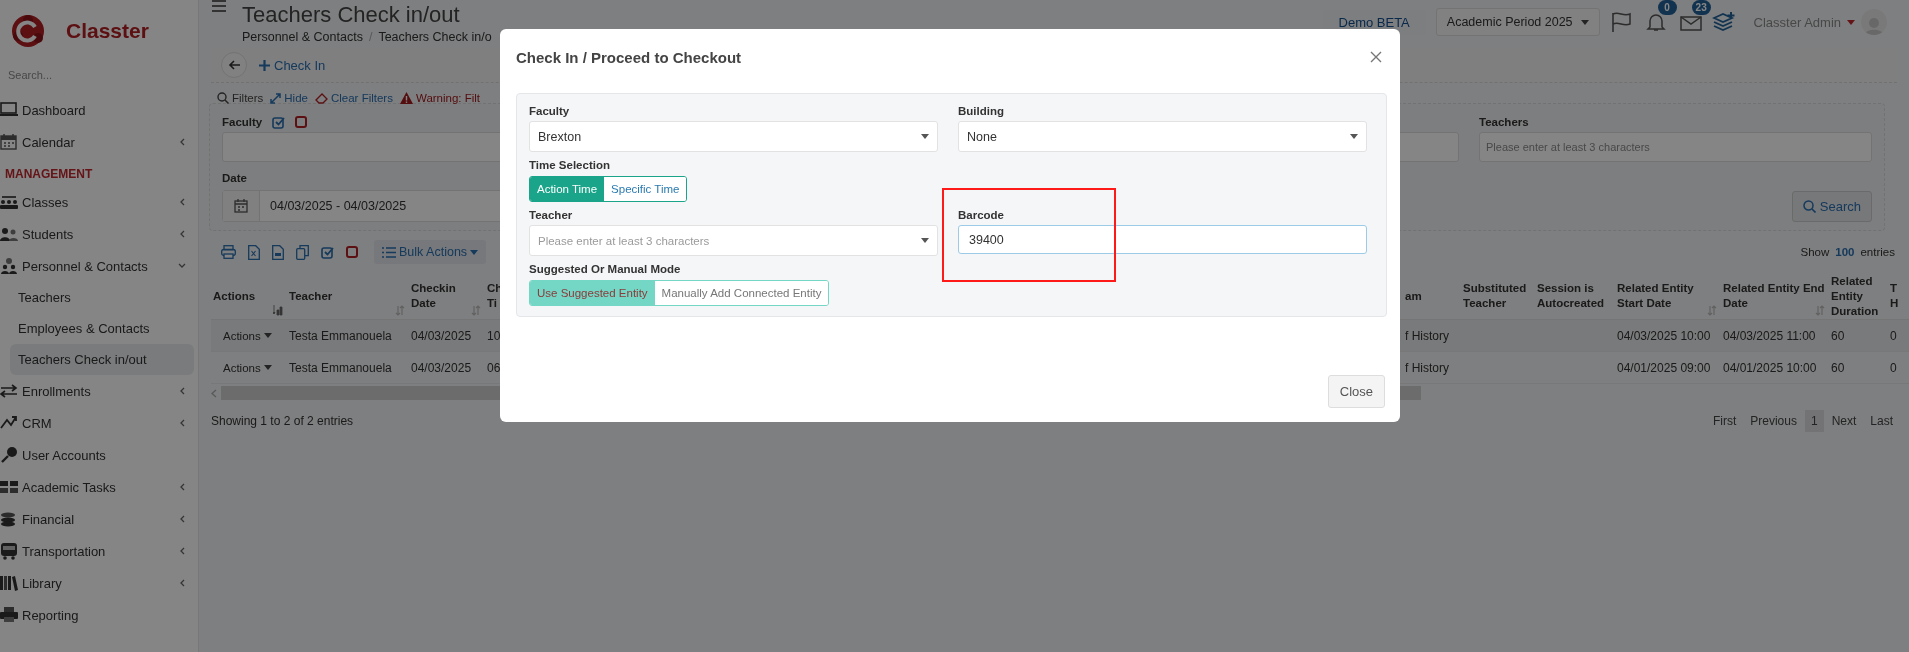 The width and height of the screenshot is (1909, 652). Describe the element at coordinates (348, 295) in the screenshot. I see `column-header: Teacher` at that location.